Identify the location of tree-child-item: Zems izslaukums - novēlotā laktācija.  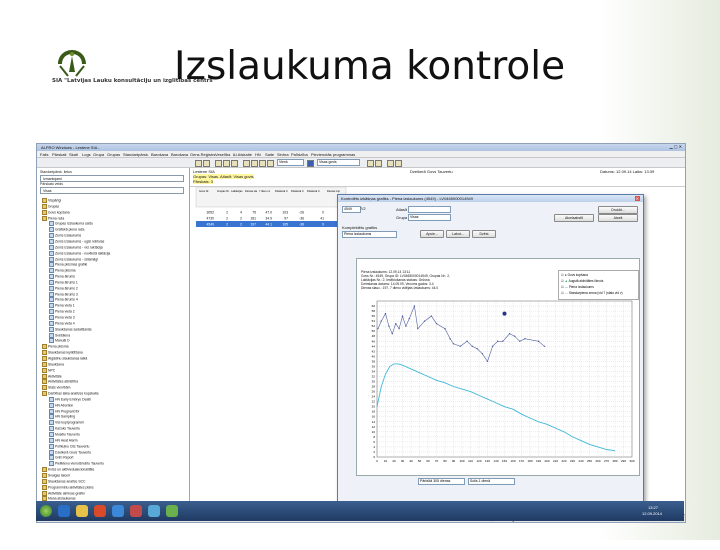
(79, 253).